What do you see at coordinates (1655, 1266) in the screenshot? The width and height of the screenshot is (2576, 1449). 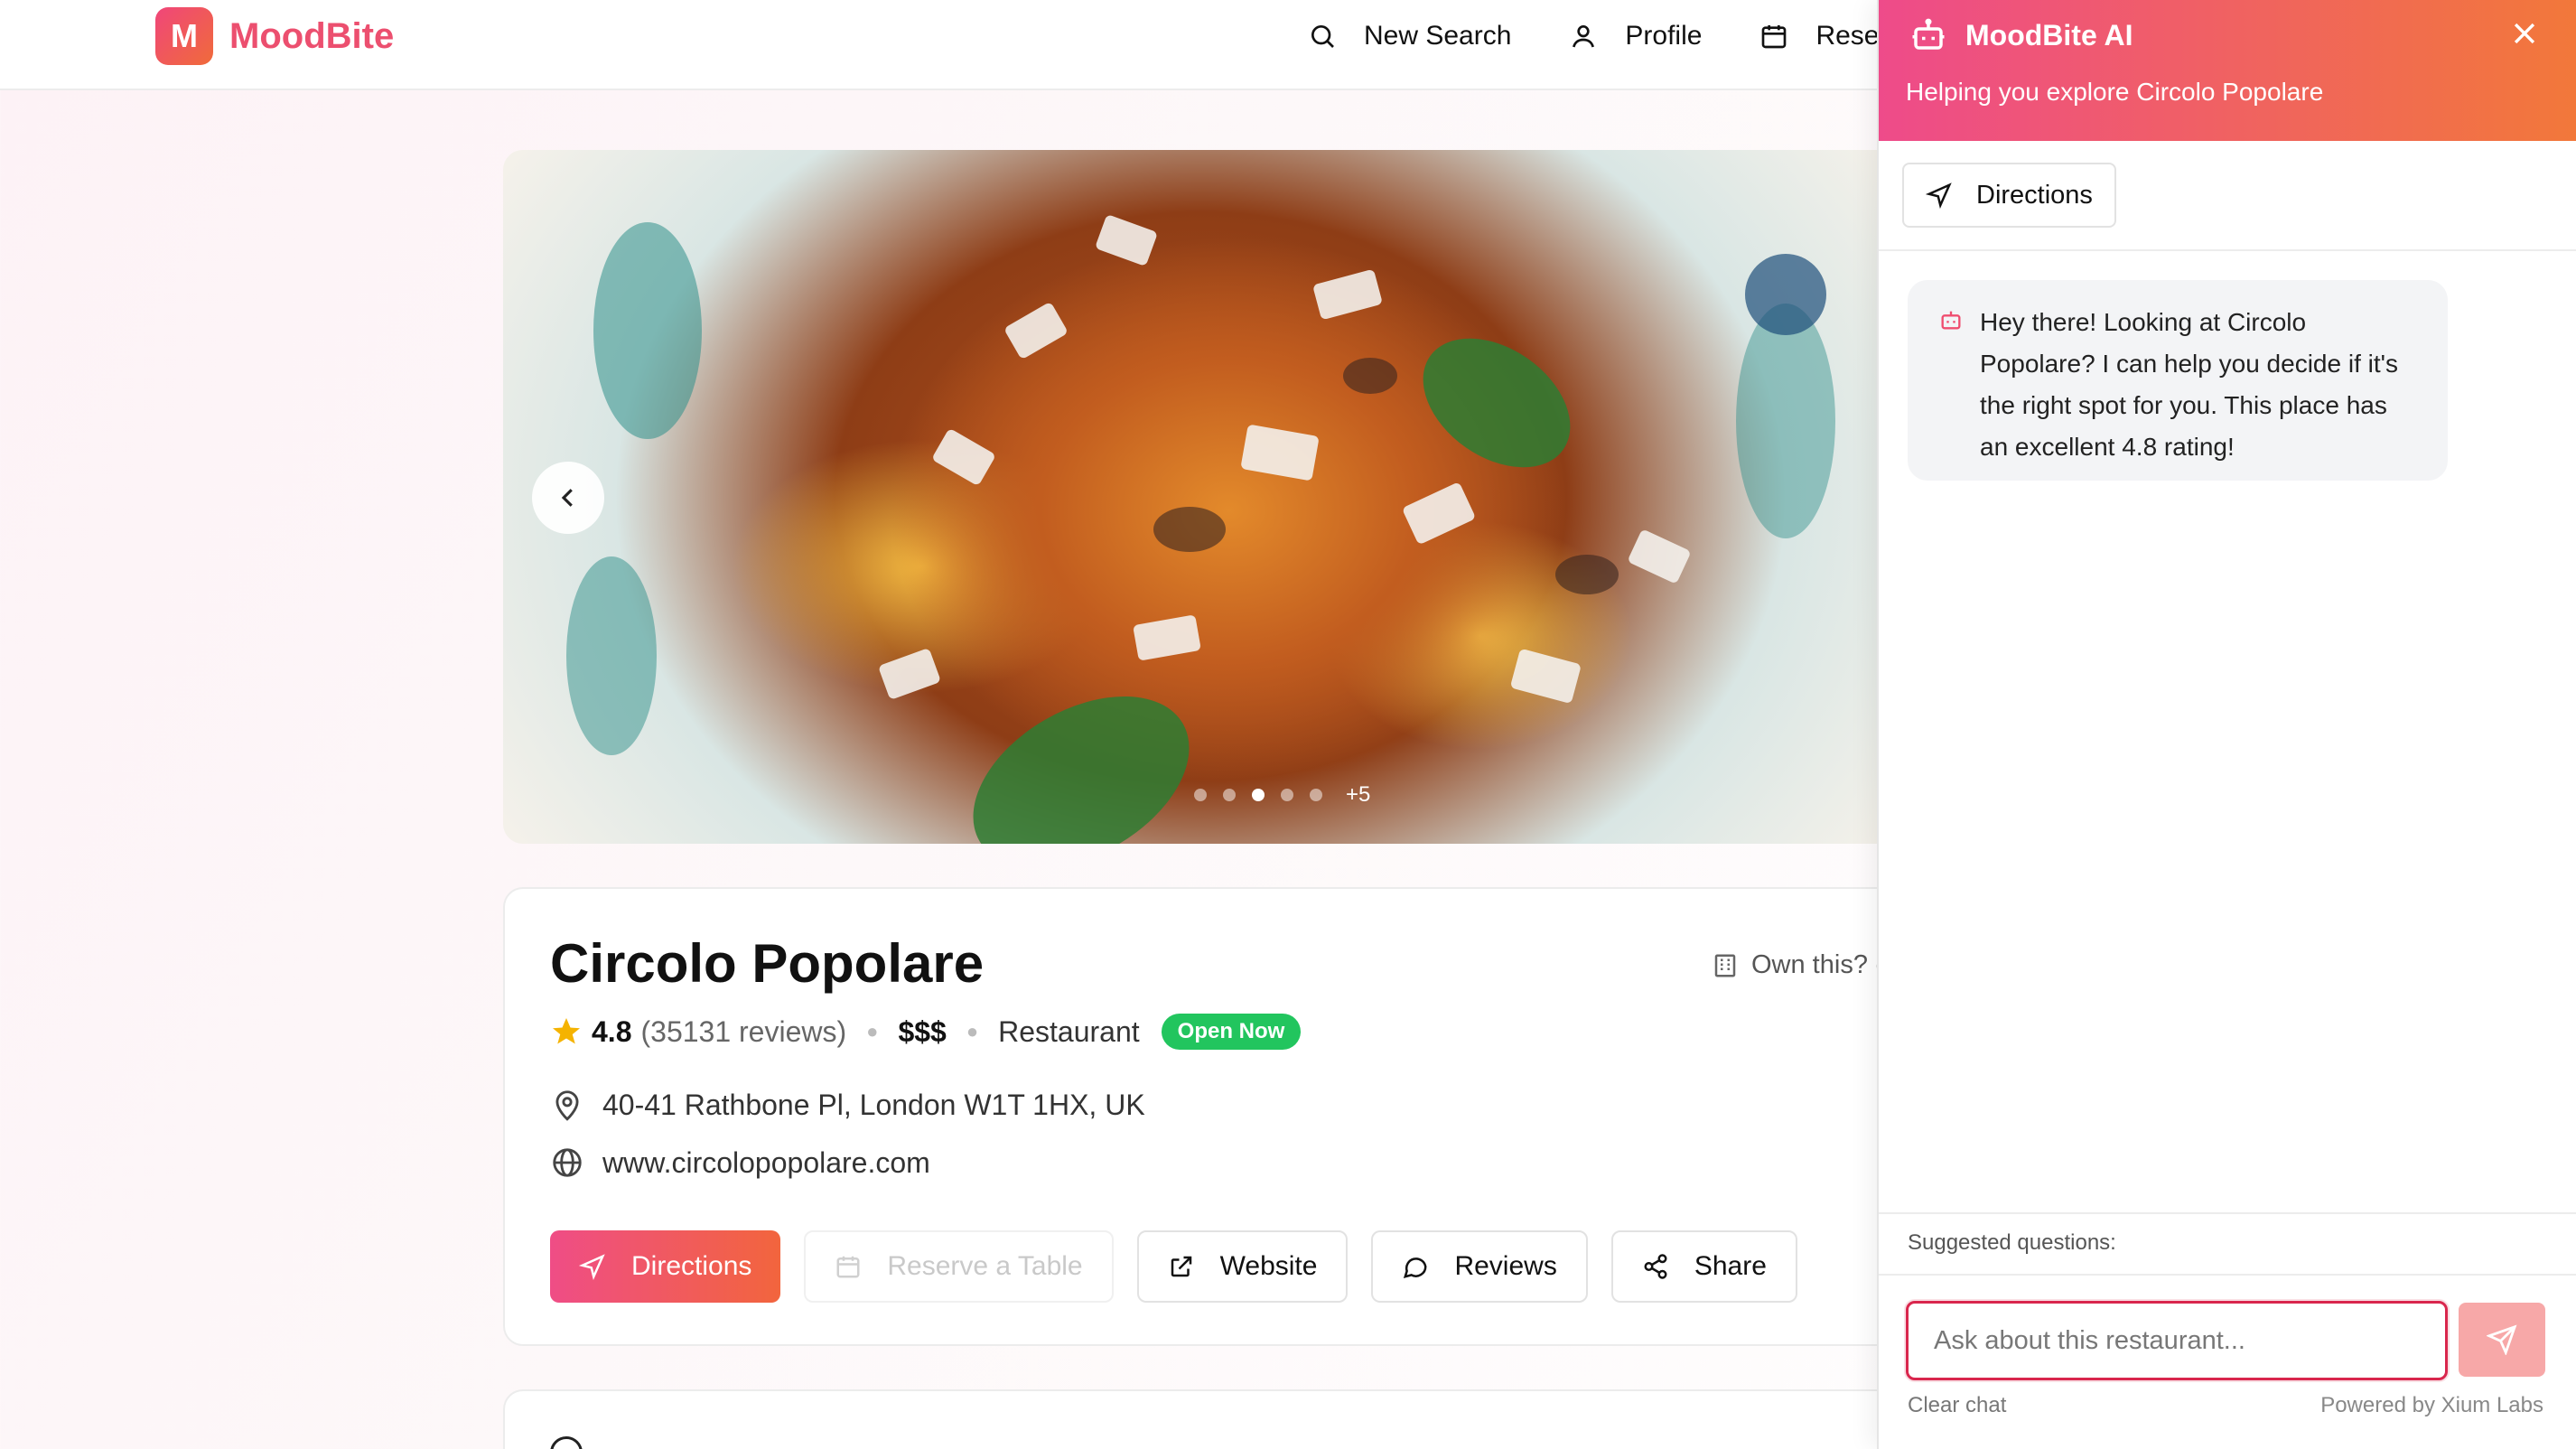 I see `share-icon` at bounding box center [1655, 1266].